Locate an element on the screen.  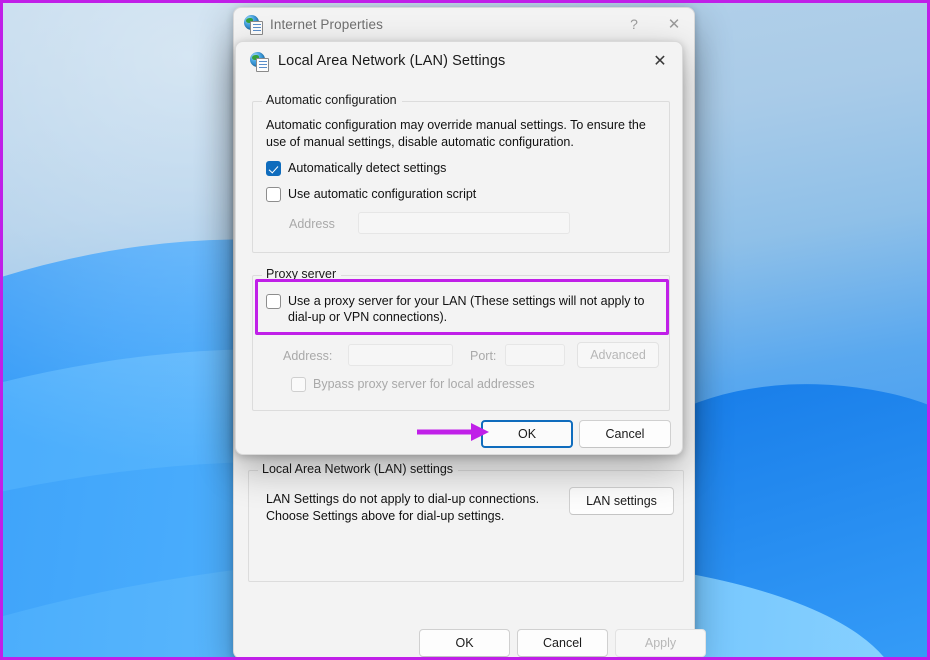
advanced-button: Advanced is located at coordinates (618, 355).